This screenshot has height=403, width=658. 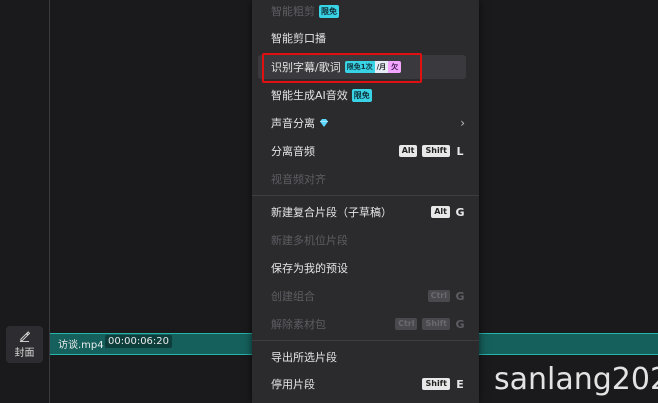 I want to click on cover-button: 封面, so click(x=24, y=344).